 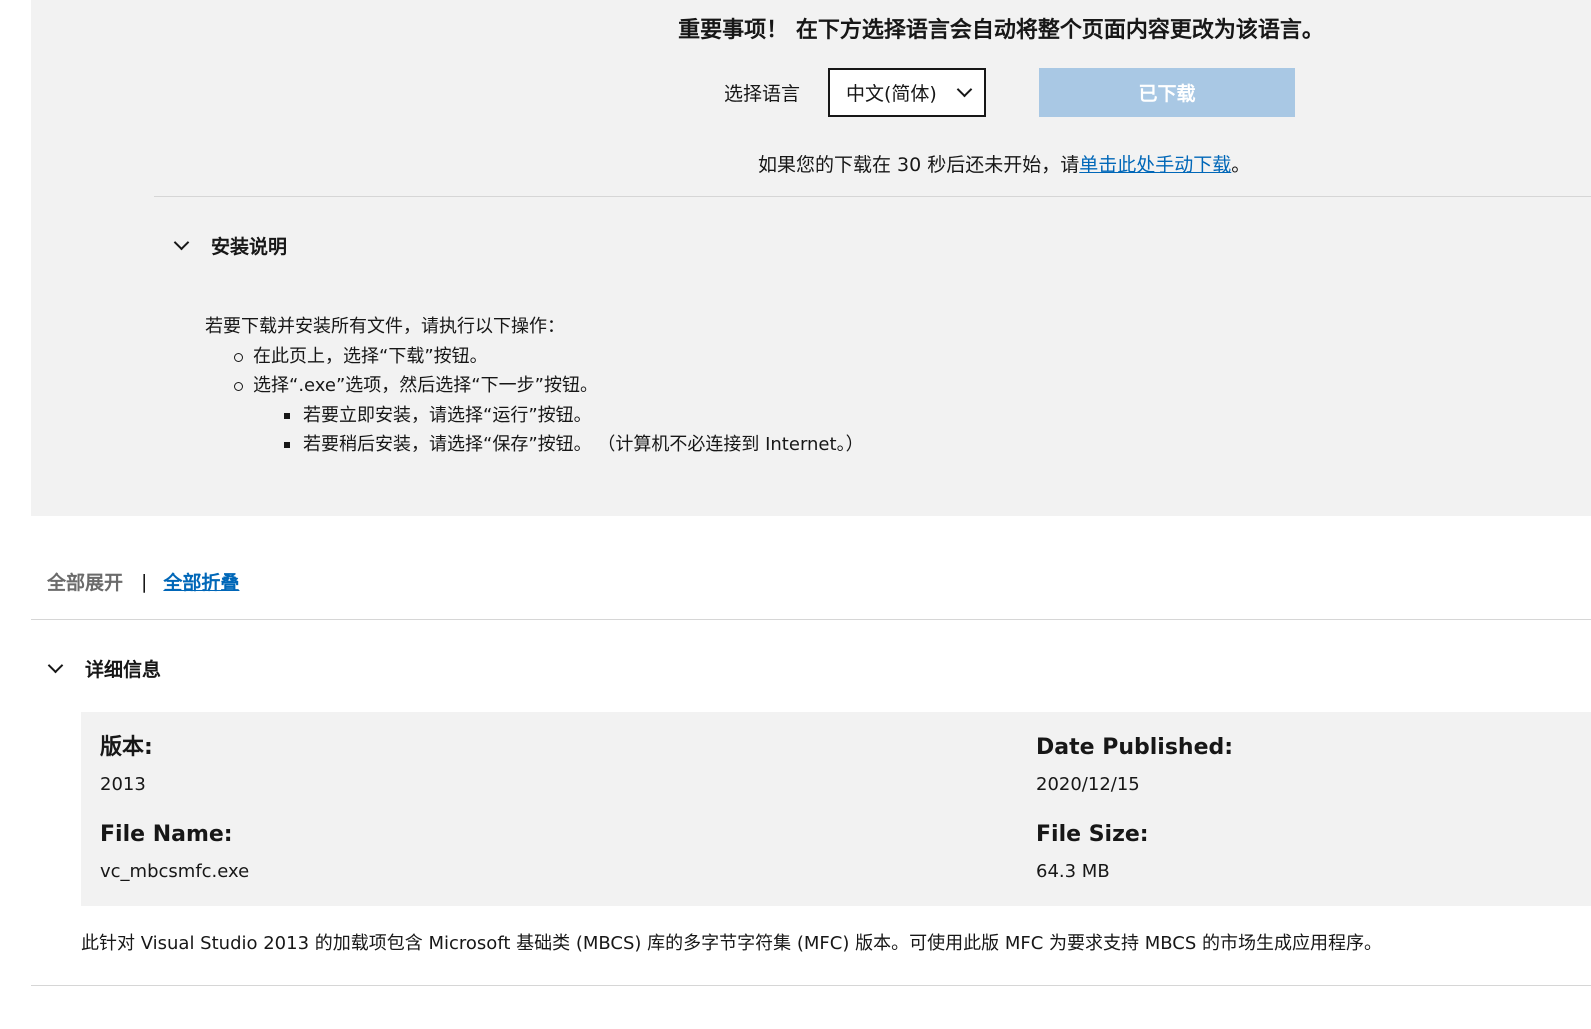 I want to click on list-item: 若要立即安装，请选择“运行”按钮。, so click(x=534, y=416).